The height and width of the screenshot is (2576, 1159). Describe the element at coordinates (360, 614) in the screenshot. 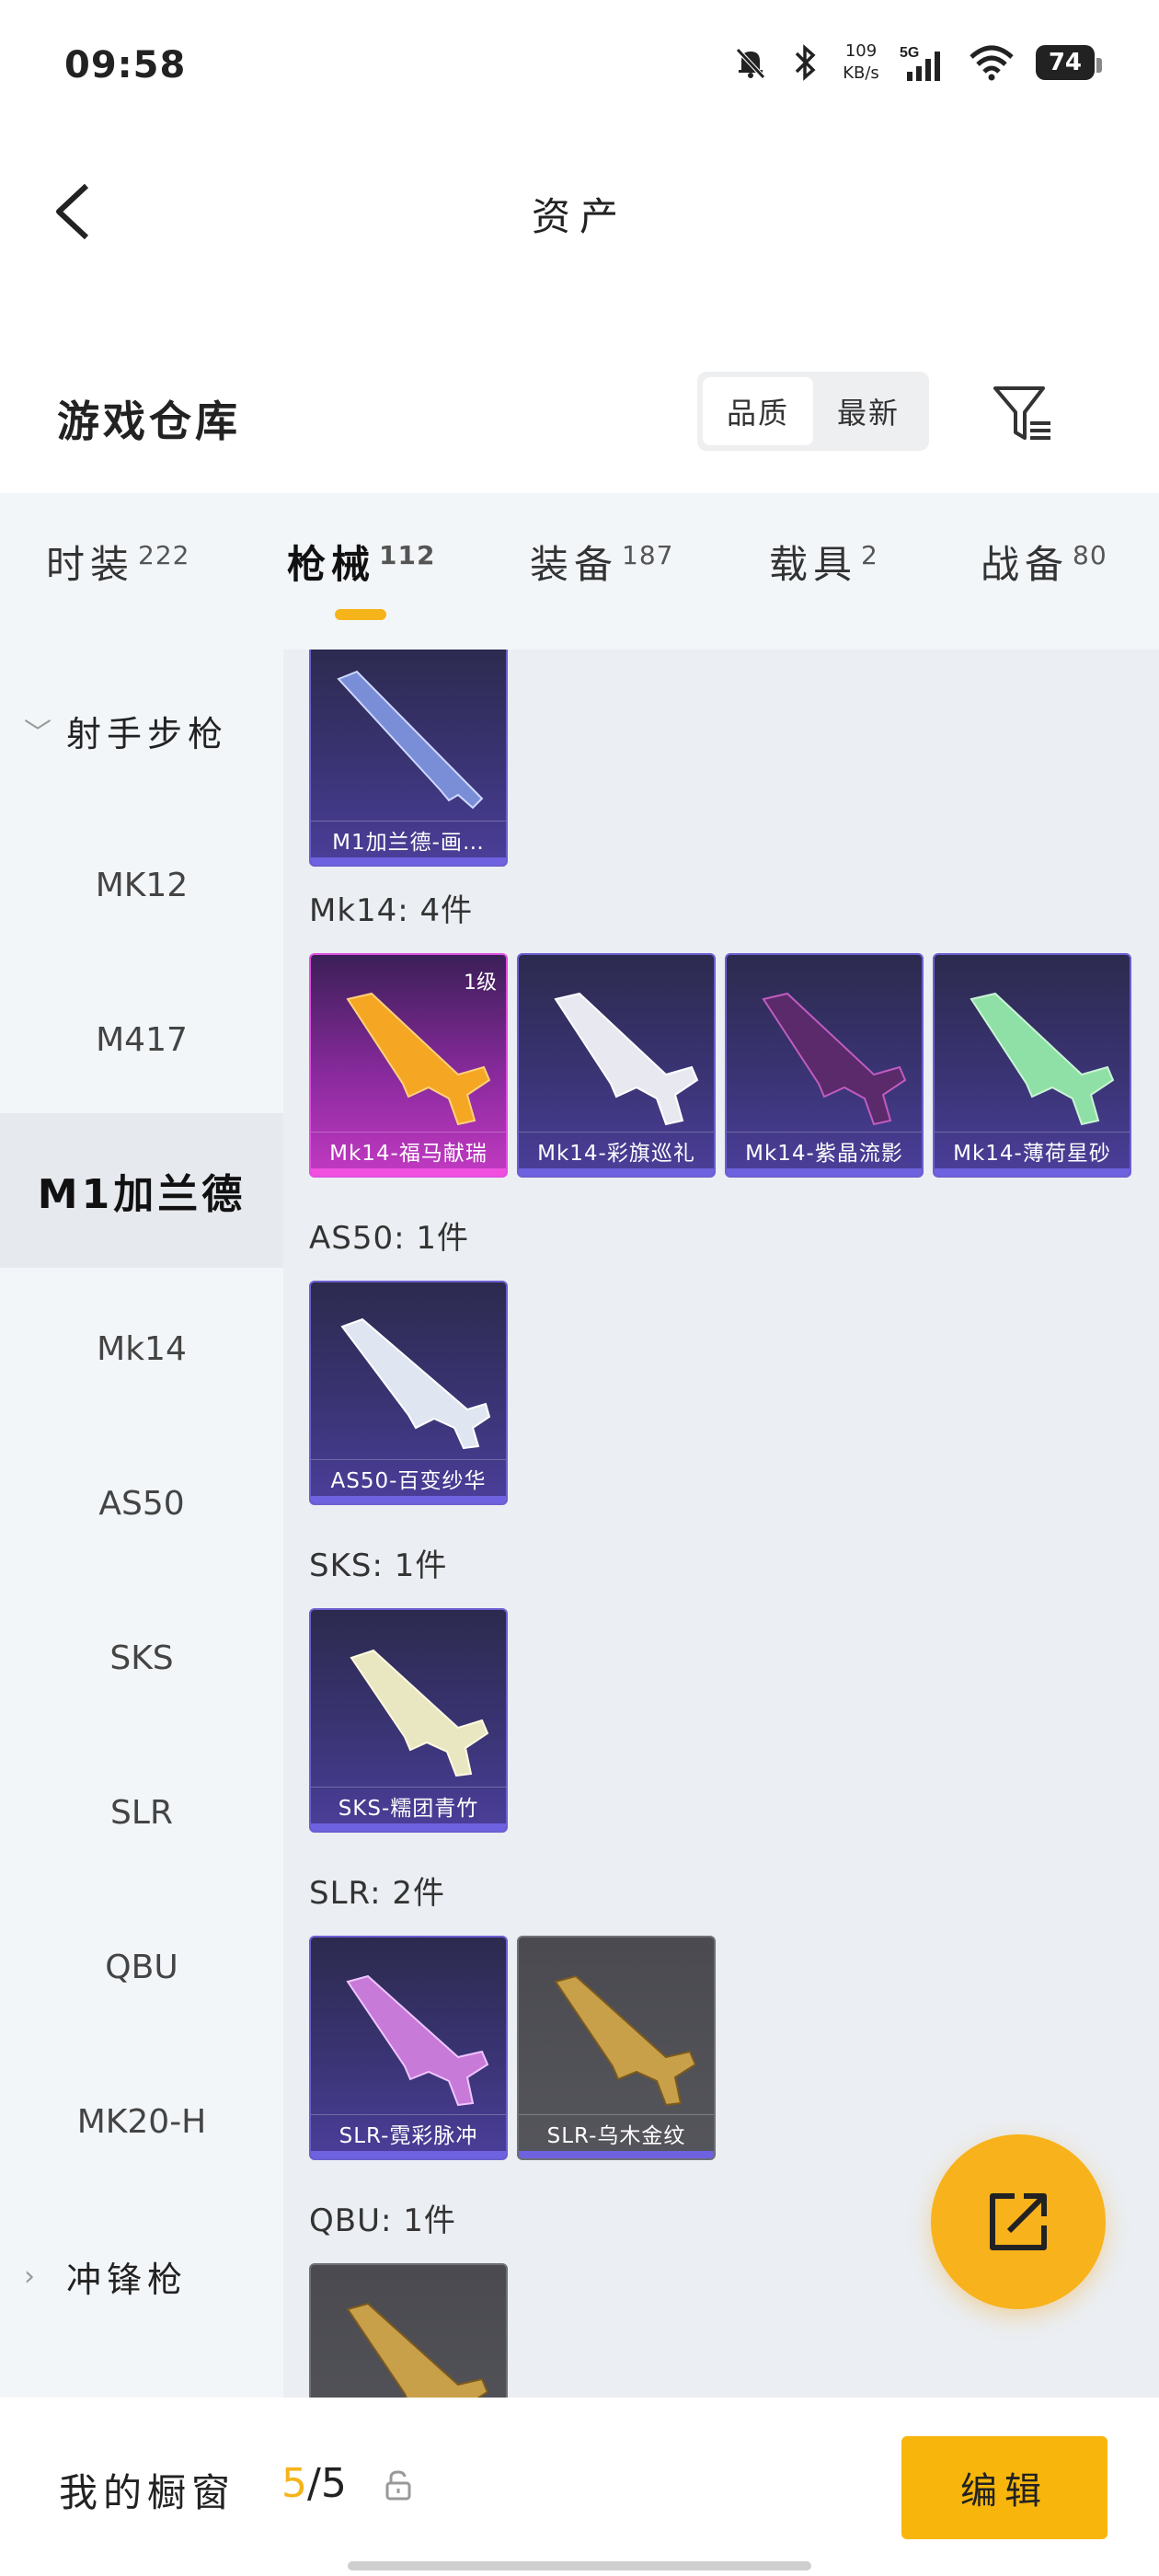

I see `tab-active-indicator` at that location.